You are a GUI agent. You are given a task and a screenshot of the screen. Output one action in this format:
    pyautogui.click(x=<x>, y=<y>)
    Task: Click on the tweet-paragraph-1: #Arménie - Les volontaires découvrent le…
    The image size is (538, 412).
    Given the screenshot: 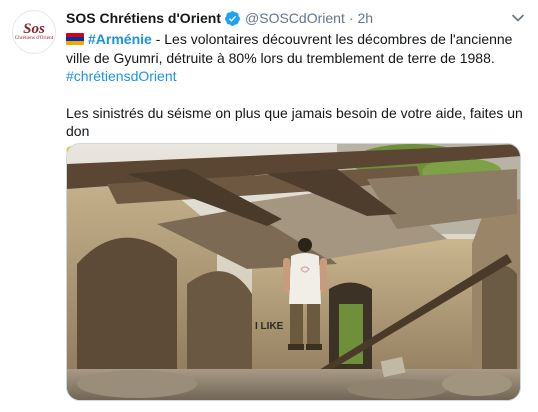 What is the action you would take?
    pyautogui.click(x=297, y=48)
    